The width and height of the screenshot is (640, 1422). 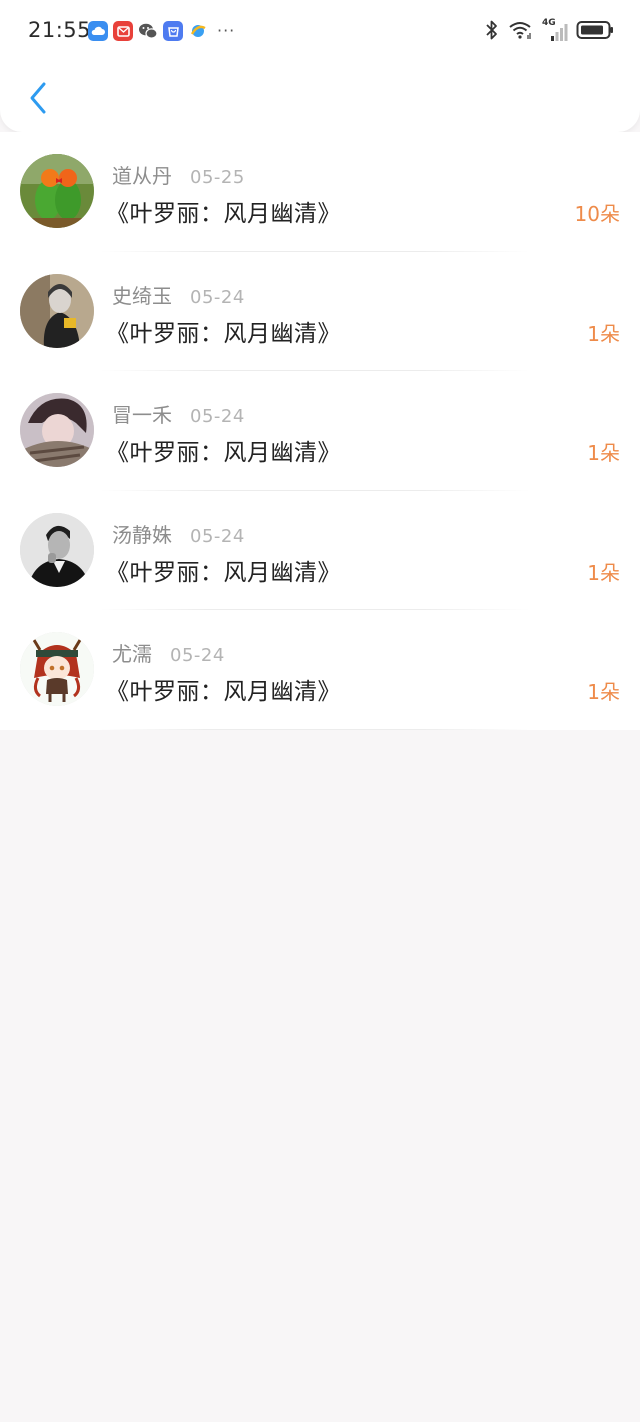 I want to click on status-bar: 21:55 ··· 4G, so click(x=320, y=31).